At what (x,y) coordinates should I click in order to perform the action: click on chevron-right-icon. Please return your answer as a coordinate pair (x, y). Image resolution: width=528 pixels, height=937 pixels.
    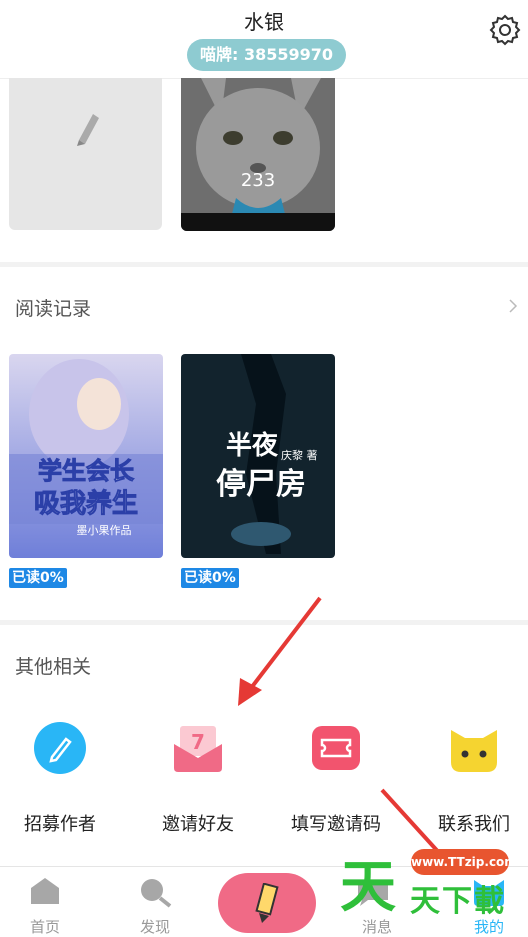
    Looking at the image, I should click on (513, 305).